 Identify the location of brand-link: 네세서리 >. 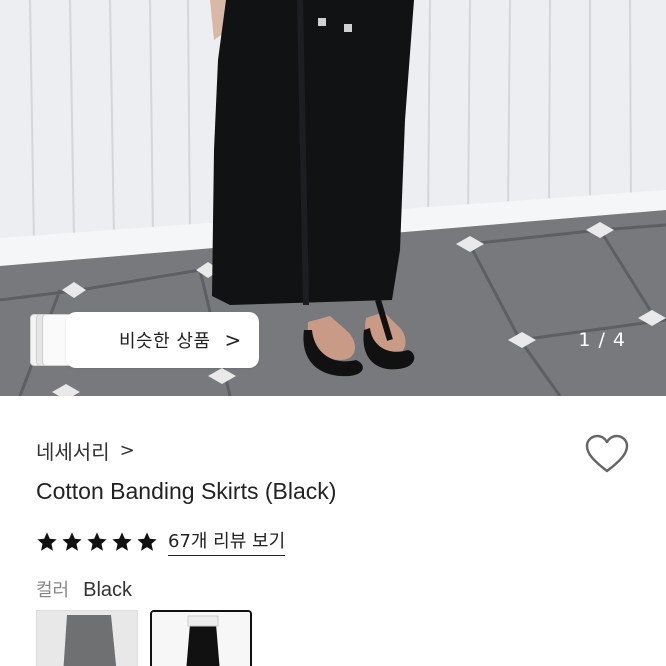
(85, 450).